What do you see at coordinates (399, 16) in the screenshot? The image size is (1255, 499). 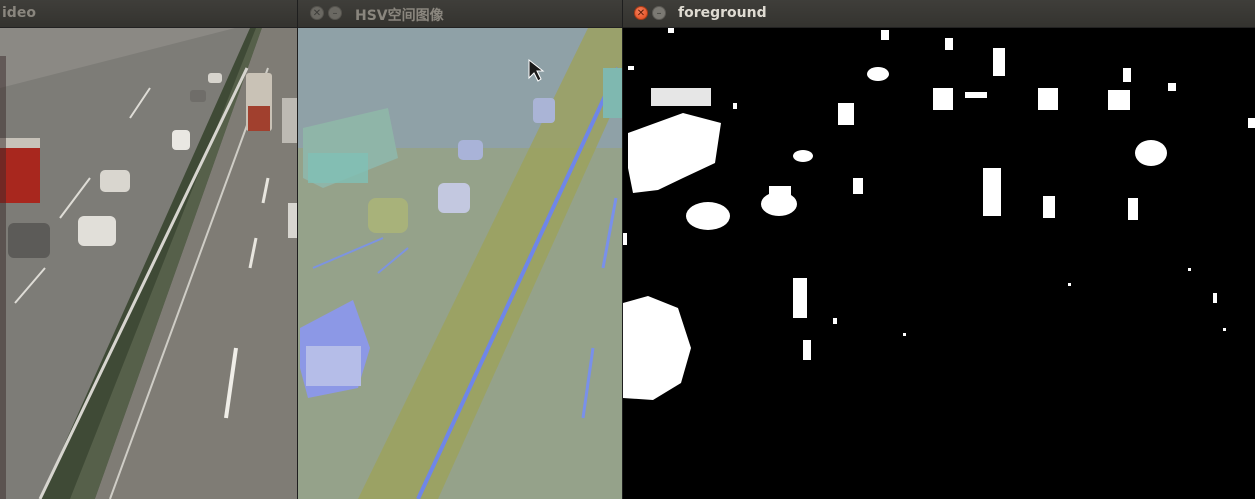 I see `hsv-window-title: HSV空间图像` at bounding box center [399, 16].